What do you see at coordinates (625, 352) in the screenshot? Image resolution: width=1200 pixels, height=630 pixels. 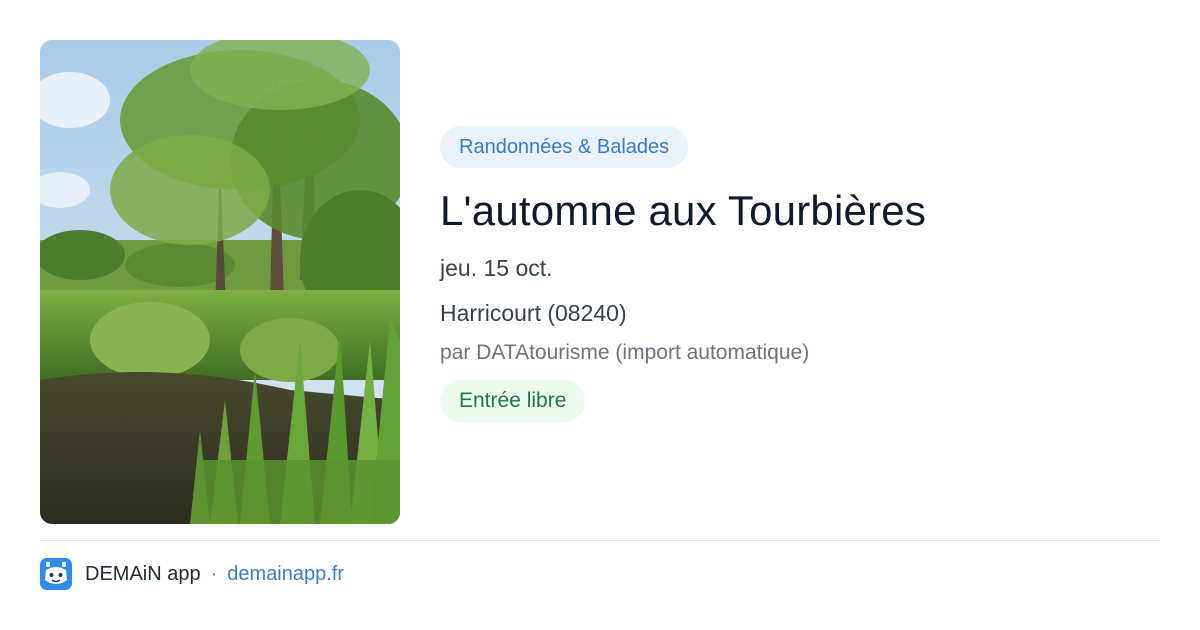 I see `event-organizer: par DATAtourisme (import automatique)` at bounding box center [625, 352].